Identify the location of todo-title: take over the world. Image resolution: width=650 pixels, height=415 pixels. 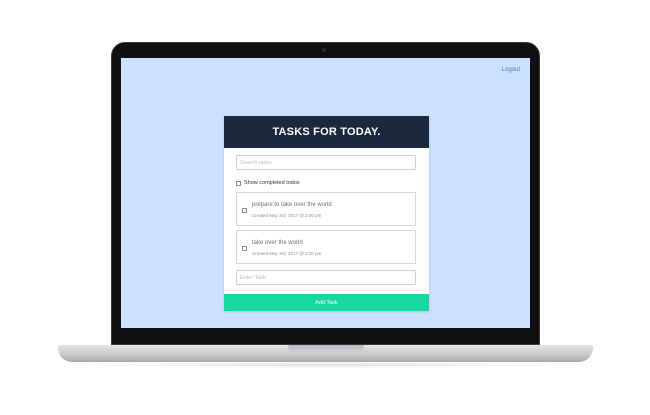
(277, 243).